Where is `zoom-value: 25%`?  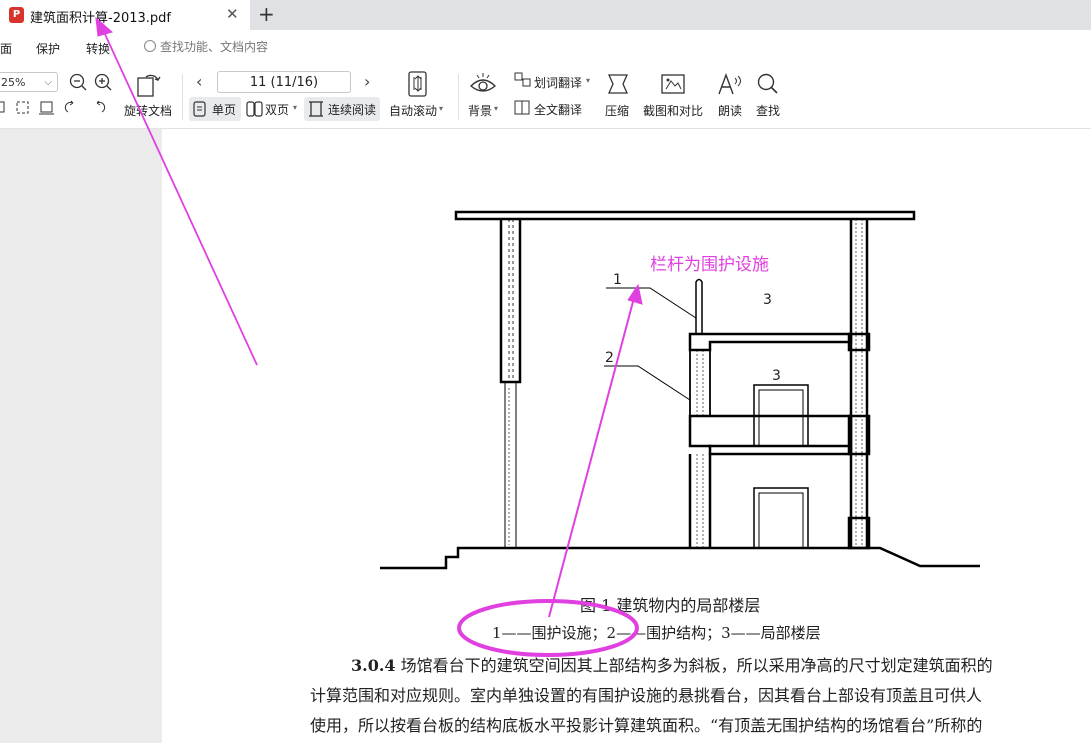
zoom-value: 25% is located at coordinates (13, 82).